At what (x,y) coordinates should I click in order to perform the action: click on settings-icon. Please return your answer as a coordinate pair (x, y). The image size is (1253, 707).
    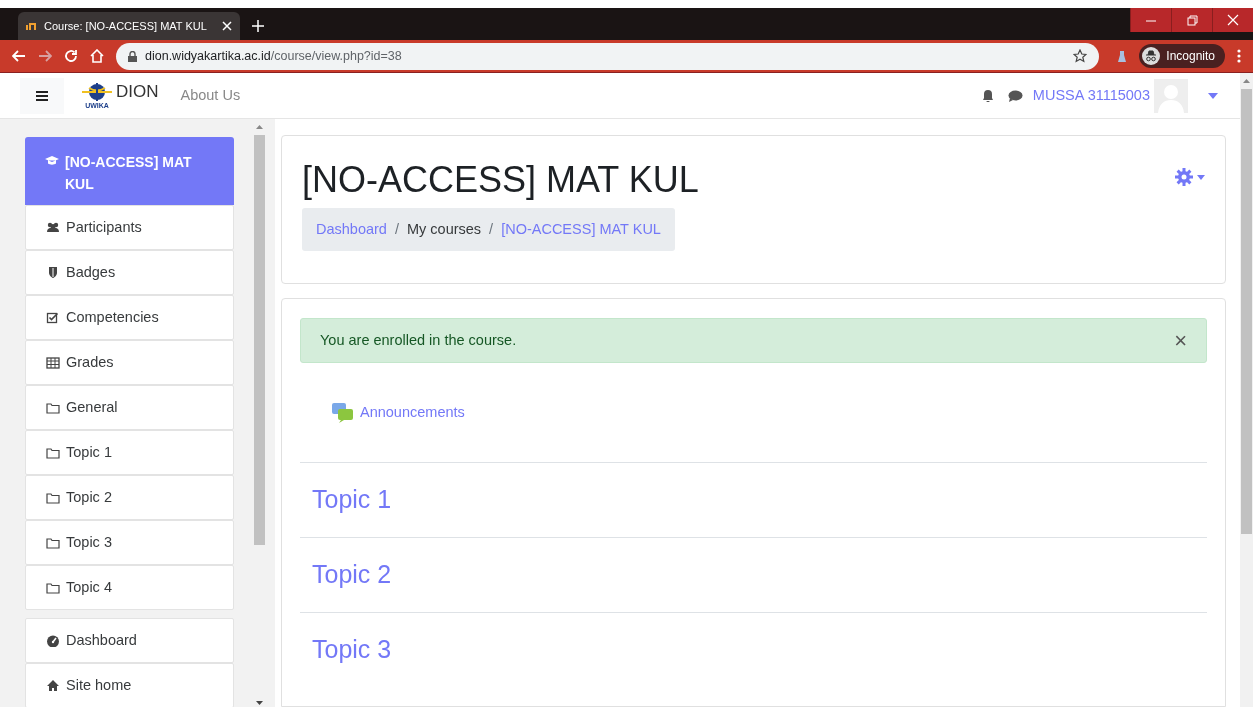
    Looking at the image, I should click on (1184, 177).